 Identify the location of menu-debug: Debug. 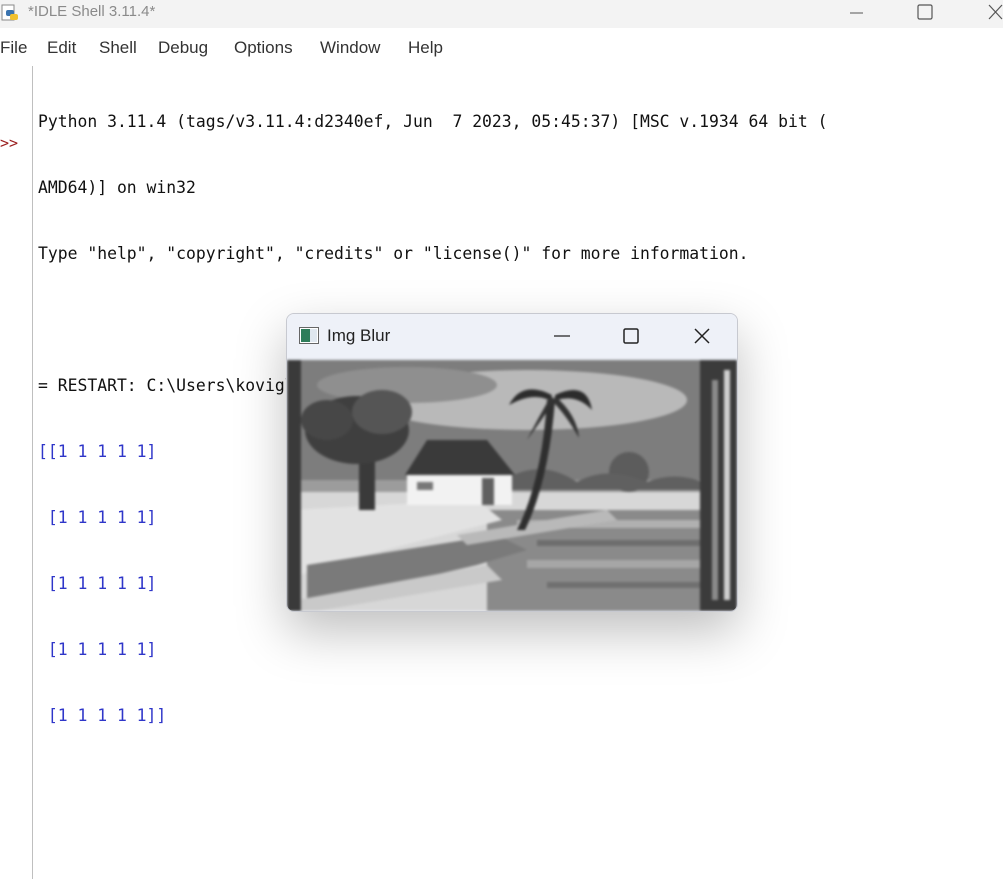
(183, 48).